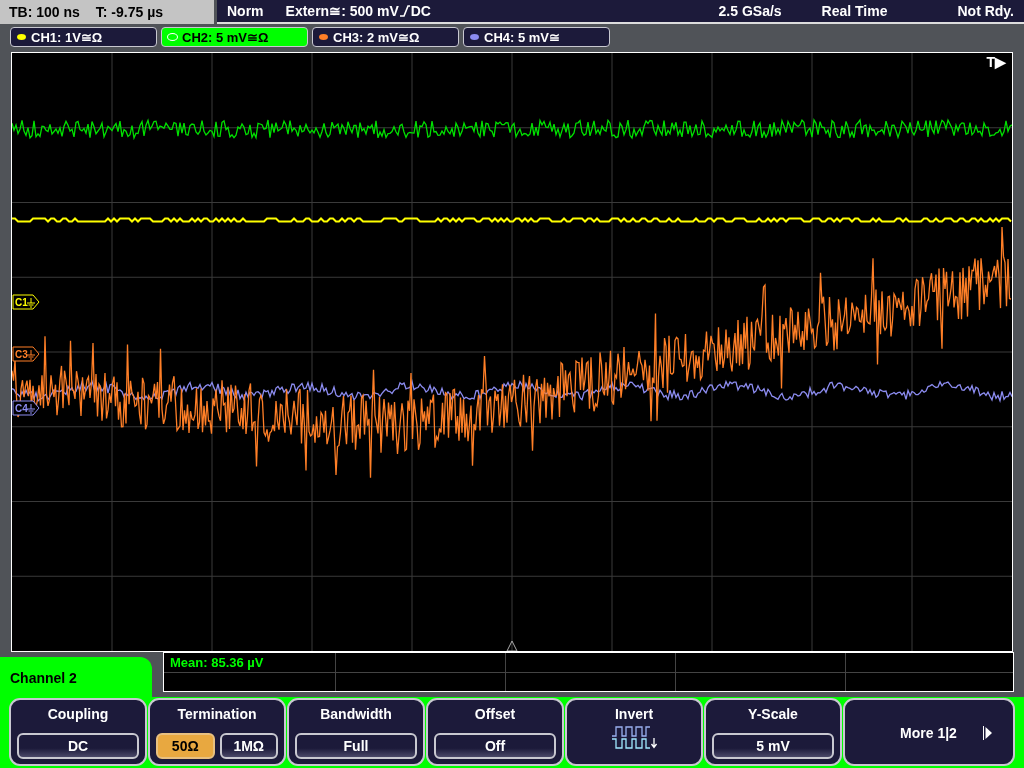  What do you see at coordinates (129, 12) in the screenshot?
I see `trigger-time-label: T: -9.75 µs` at bounding box center [129, 12].